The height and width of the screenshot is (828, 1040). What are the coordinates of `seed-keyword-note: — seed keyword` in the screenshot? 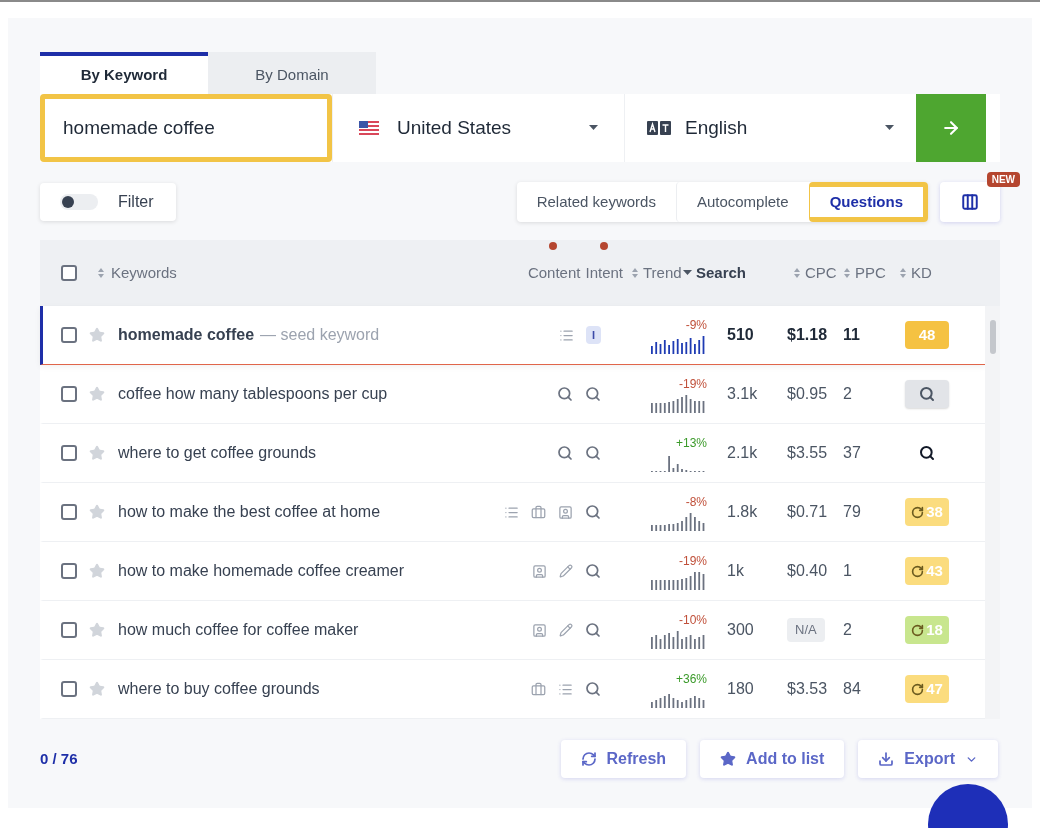 It's located at (320, 335).